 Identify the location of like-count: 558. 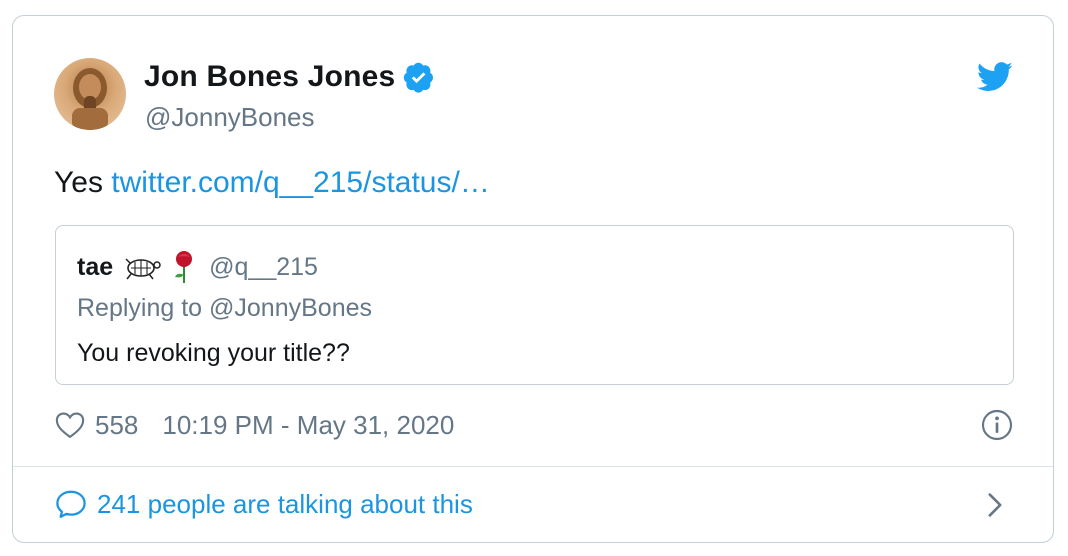
(116, 425).